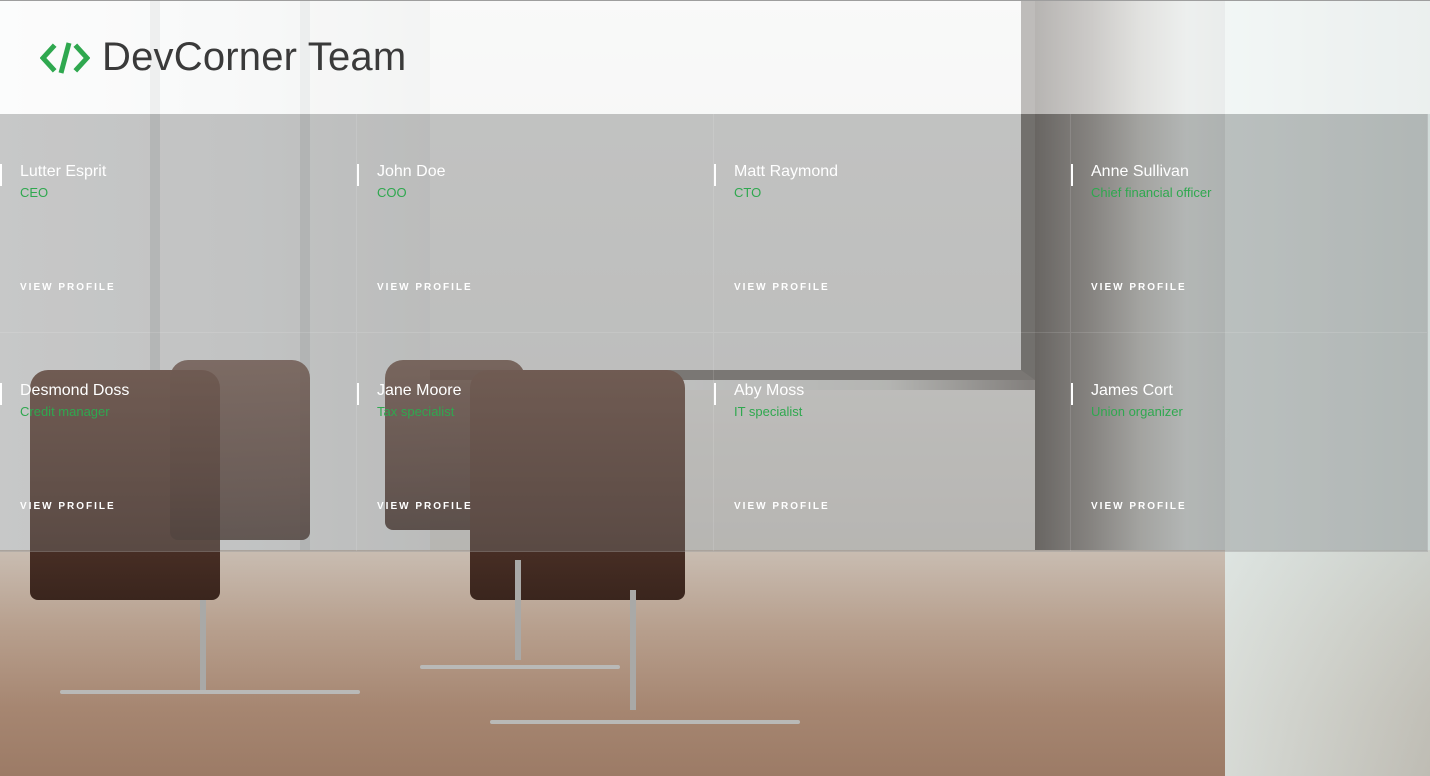 The width and height of the screenshot is (1430, 776). I want to click on member-role: COO, so click(392, 192).